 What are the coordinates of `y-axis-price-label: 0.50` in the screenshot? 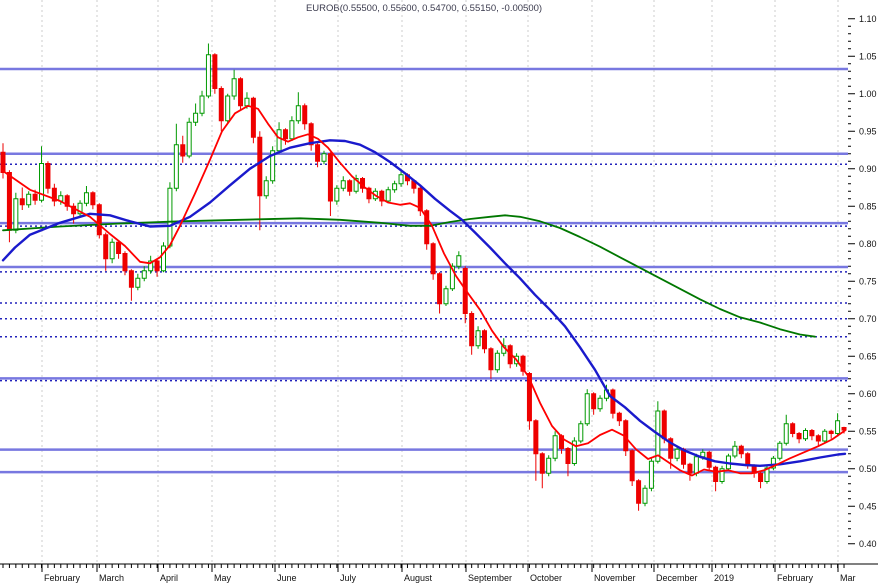 It's located at (868, 469).